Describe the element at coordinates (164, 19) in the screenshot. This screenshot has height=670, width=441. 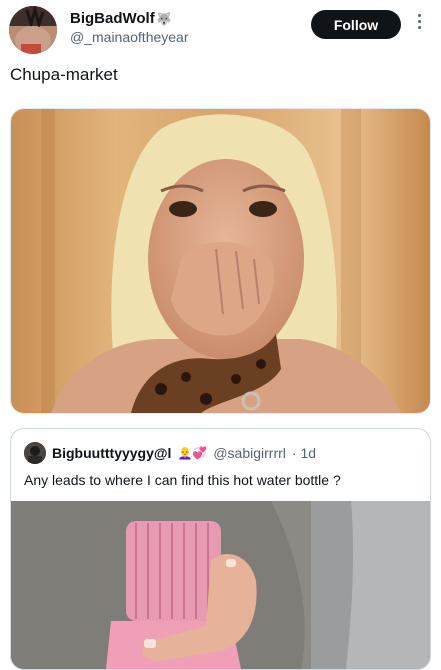
I see `wolf-emoji: 🐺` at that location.